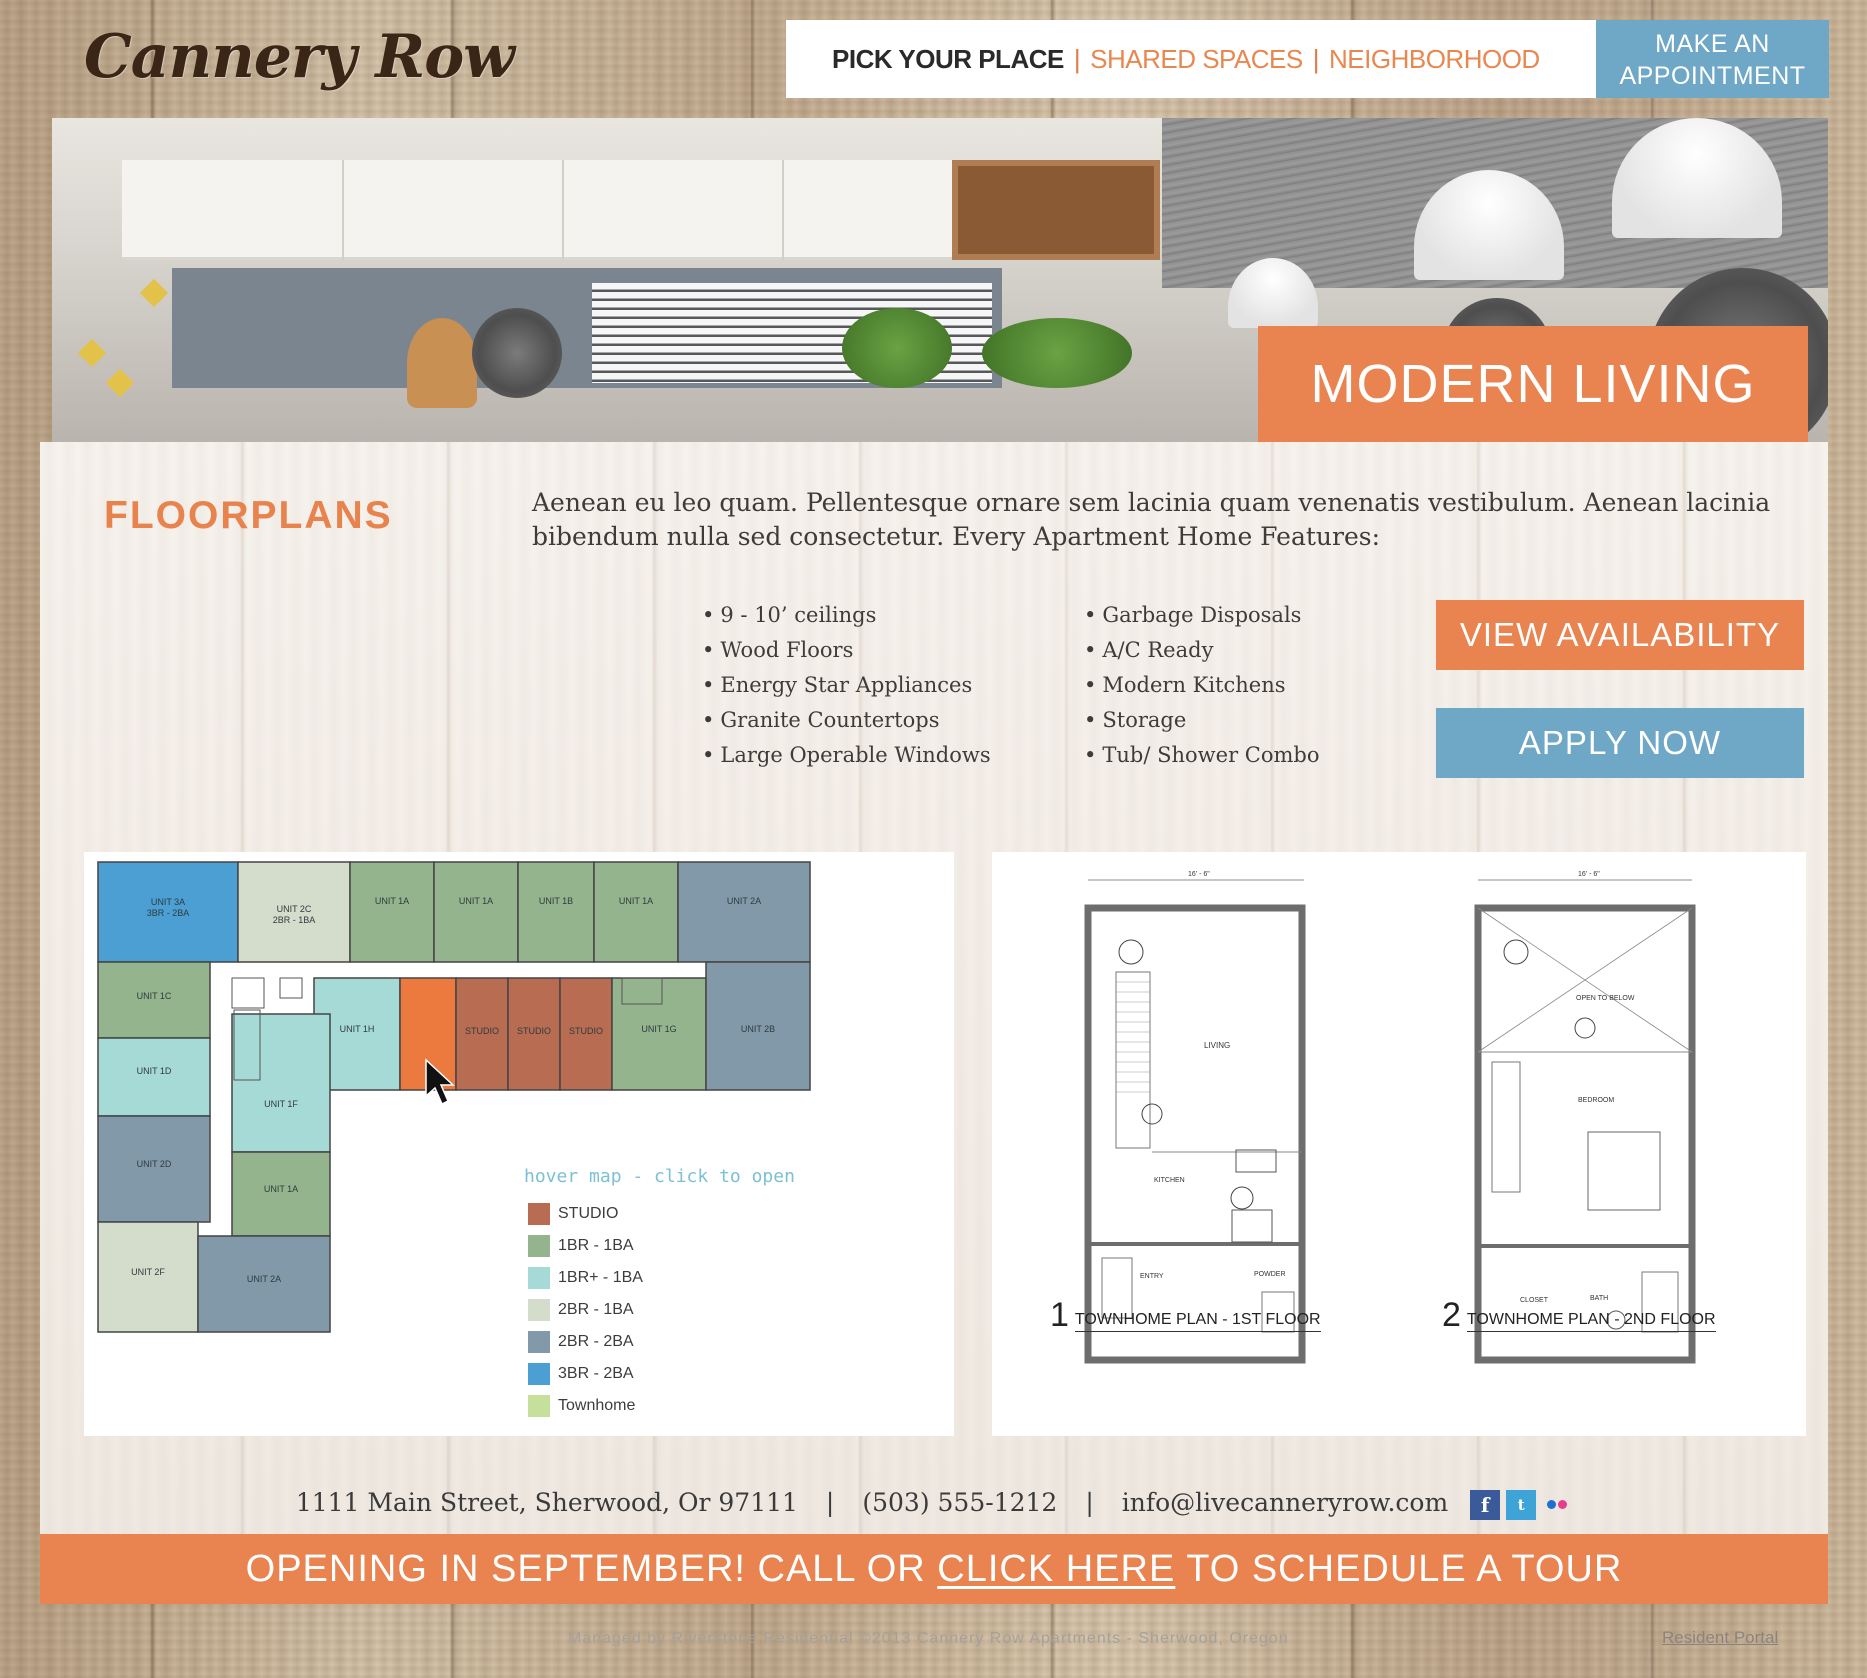 The image size is (1867, 1678). I want to click on resident-portal-link: Resident Portal, so click(1720, 1638).